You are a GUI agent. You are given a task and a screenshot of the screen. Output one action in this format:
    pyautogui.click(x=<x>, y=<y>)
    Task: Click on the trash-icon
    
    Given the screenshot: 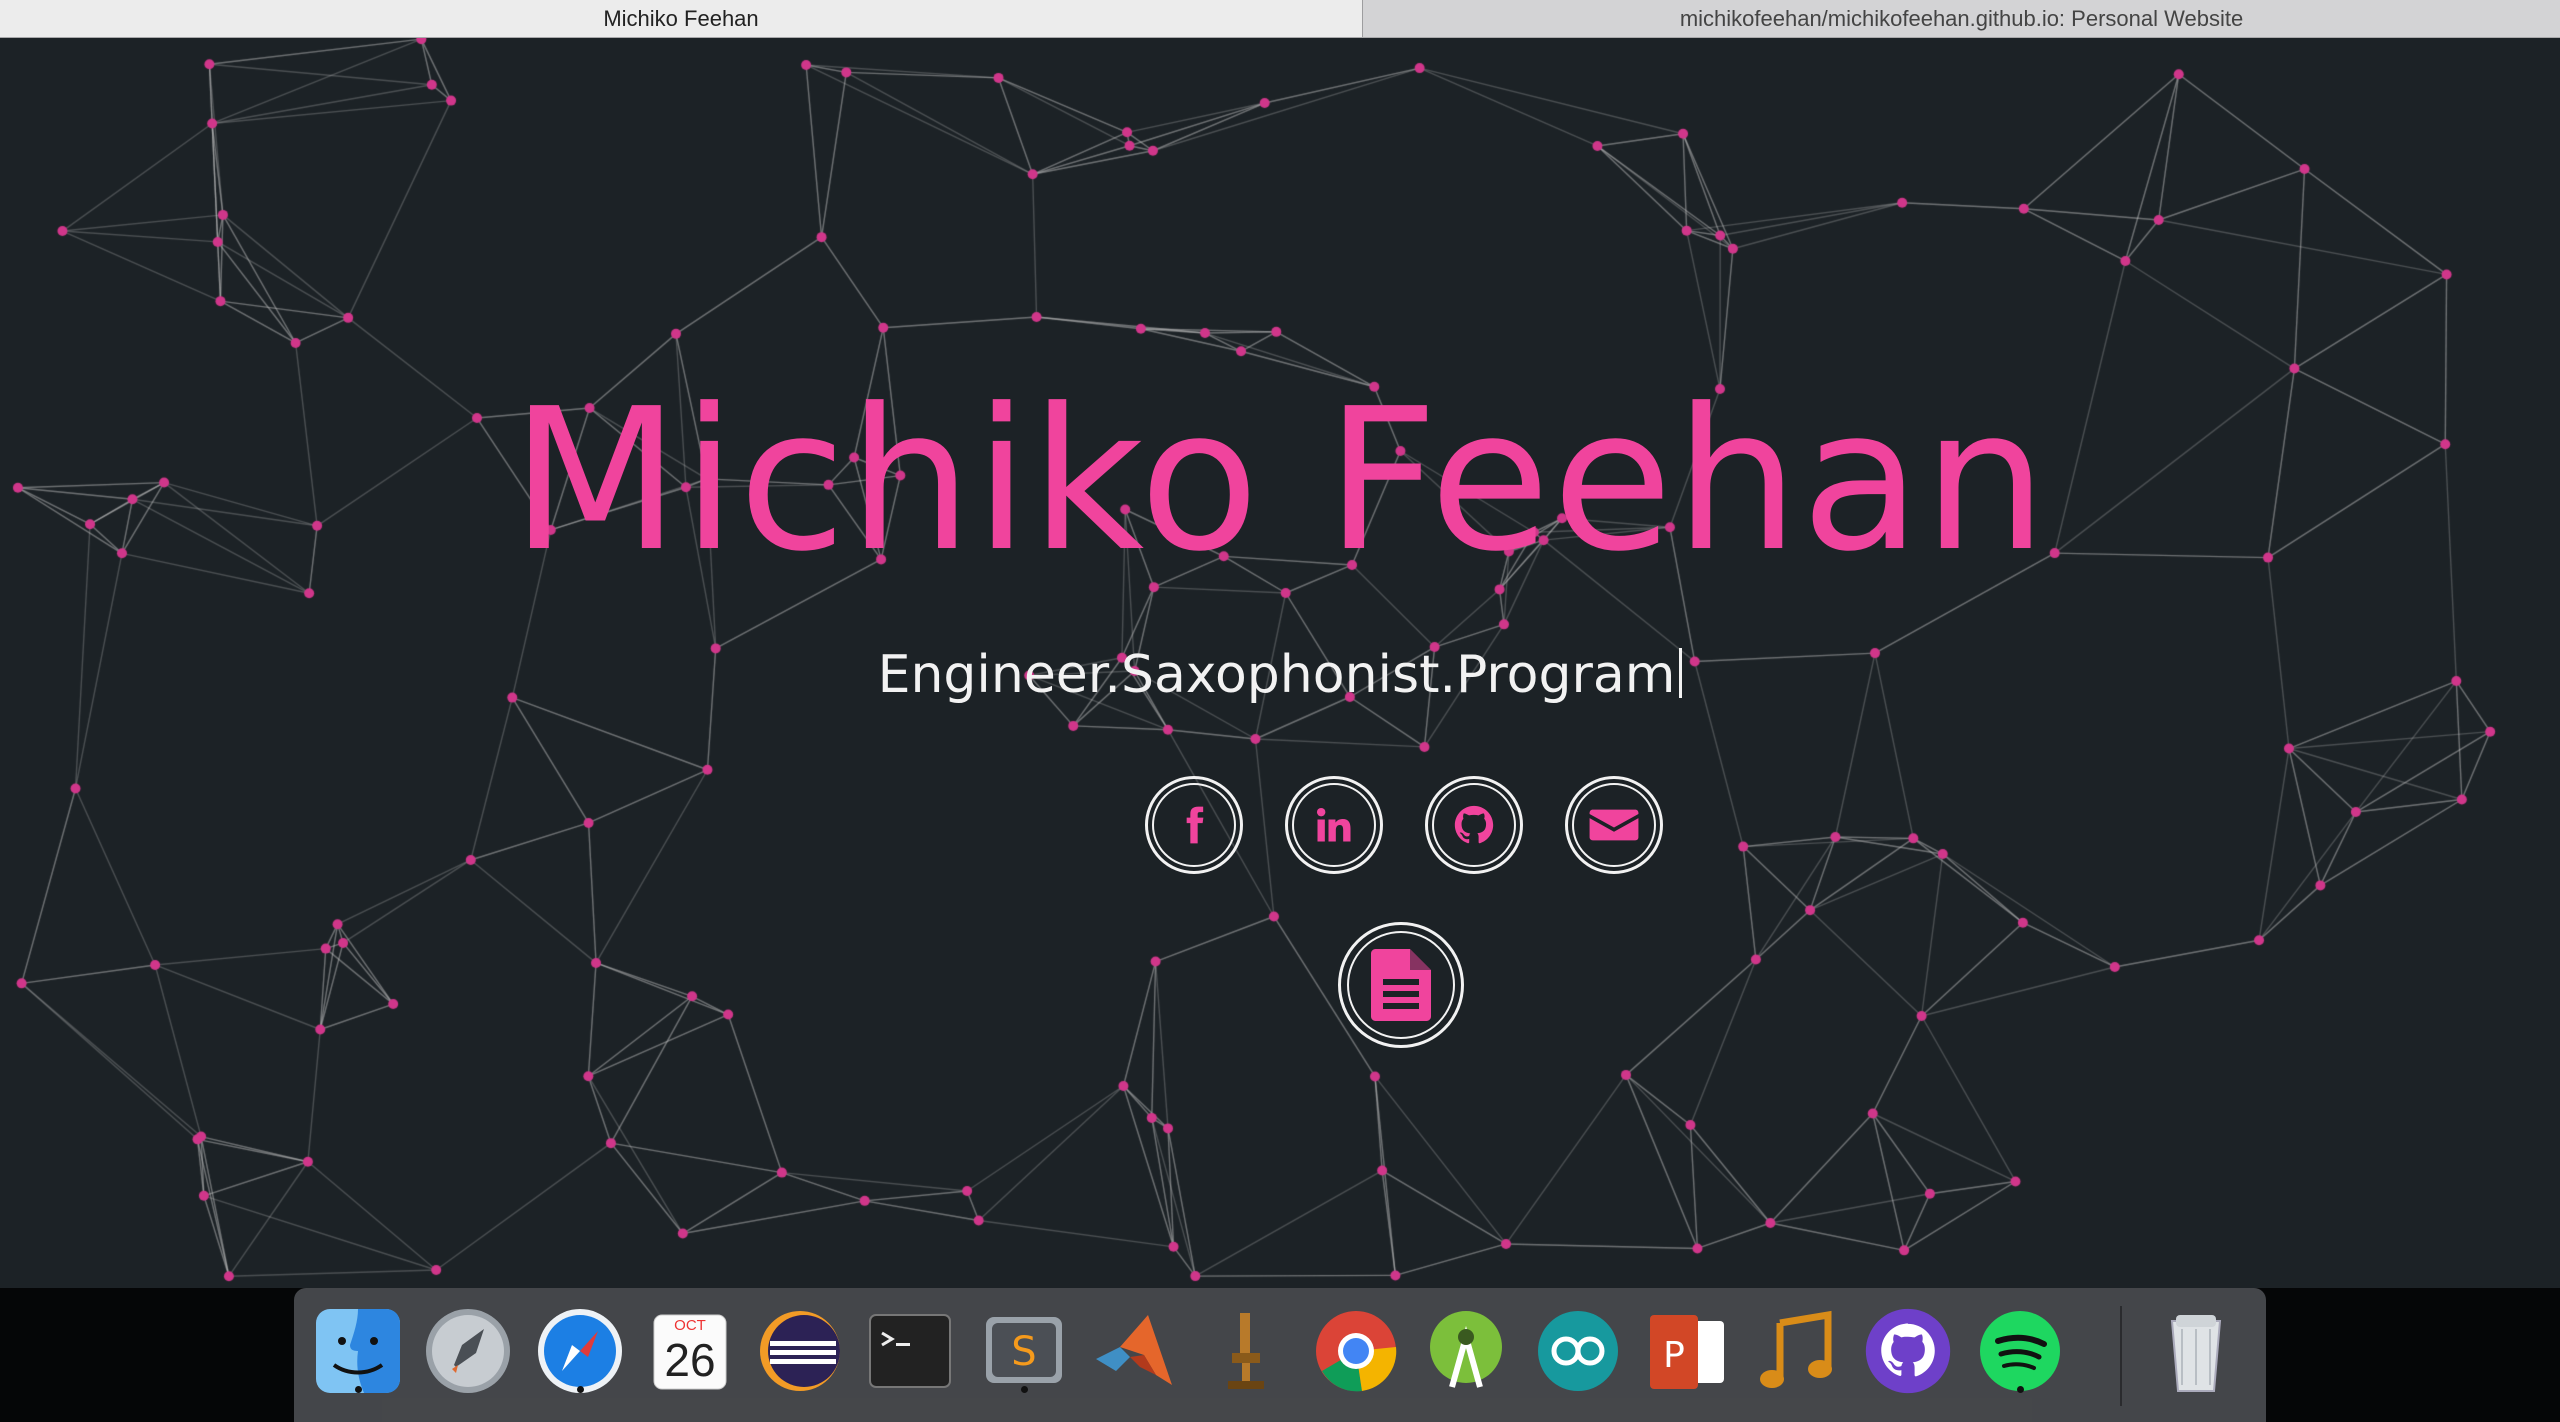 What is the action you would take?
    pyautogui.click(x=2196, y=1353)
    